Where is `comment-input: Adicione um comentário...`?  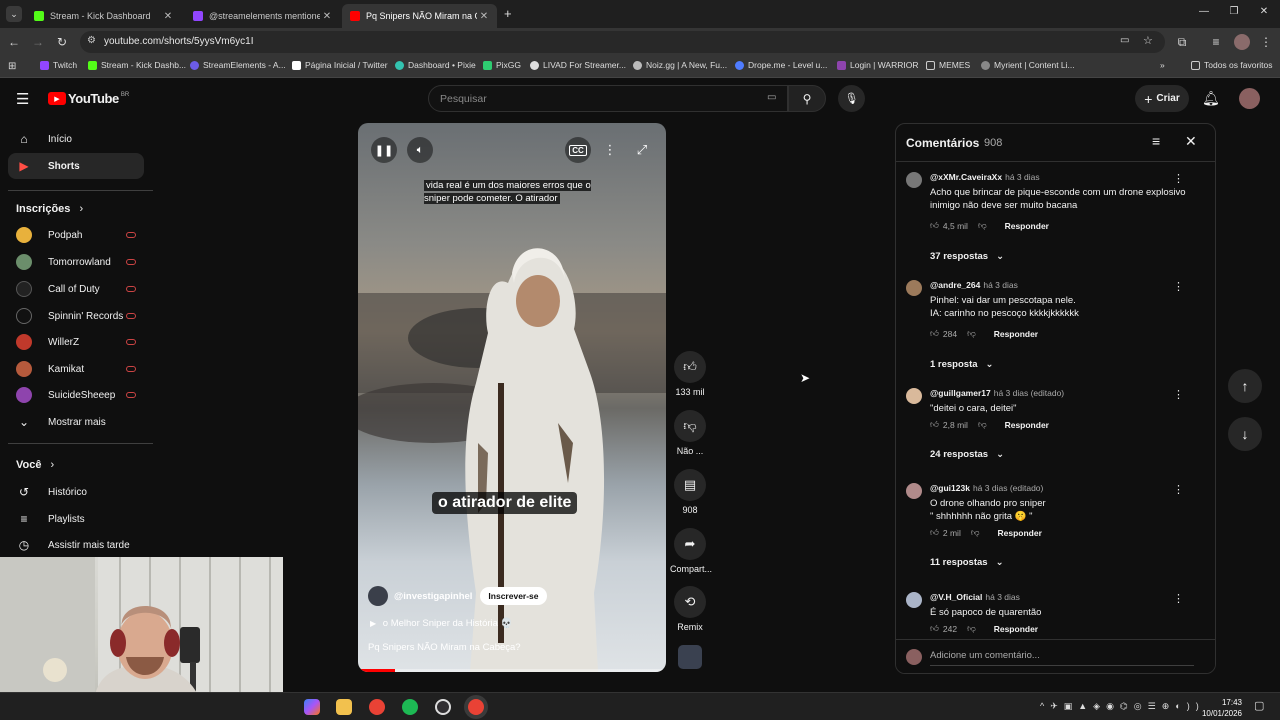
comment-input: Adicione um comentário... is located at coordinates (1062, 658).